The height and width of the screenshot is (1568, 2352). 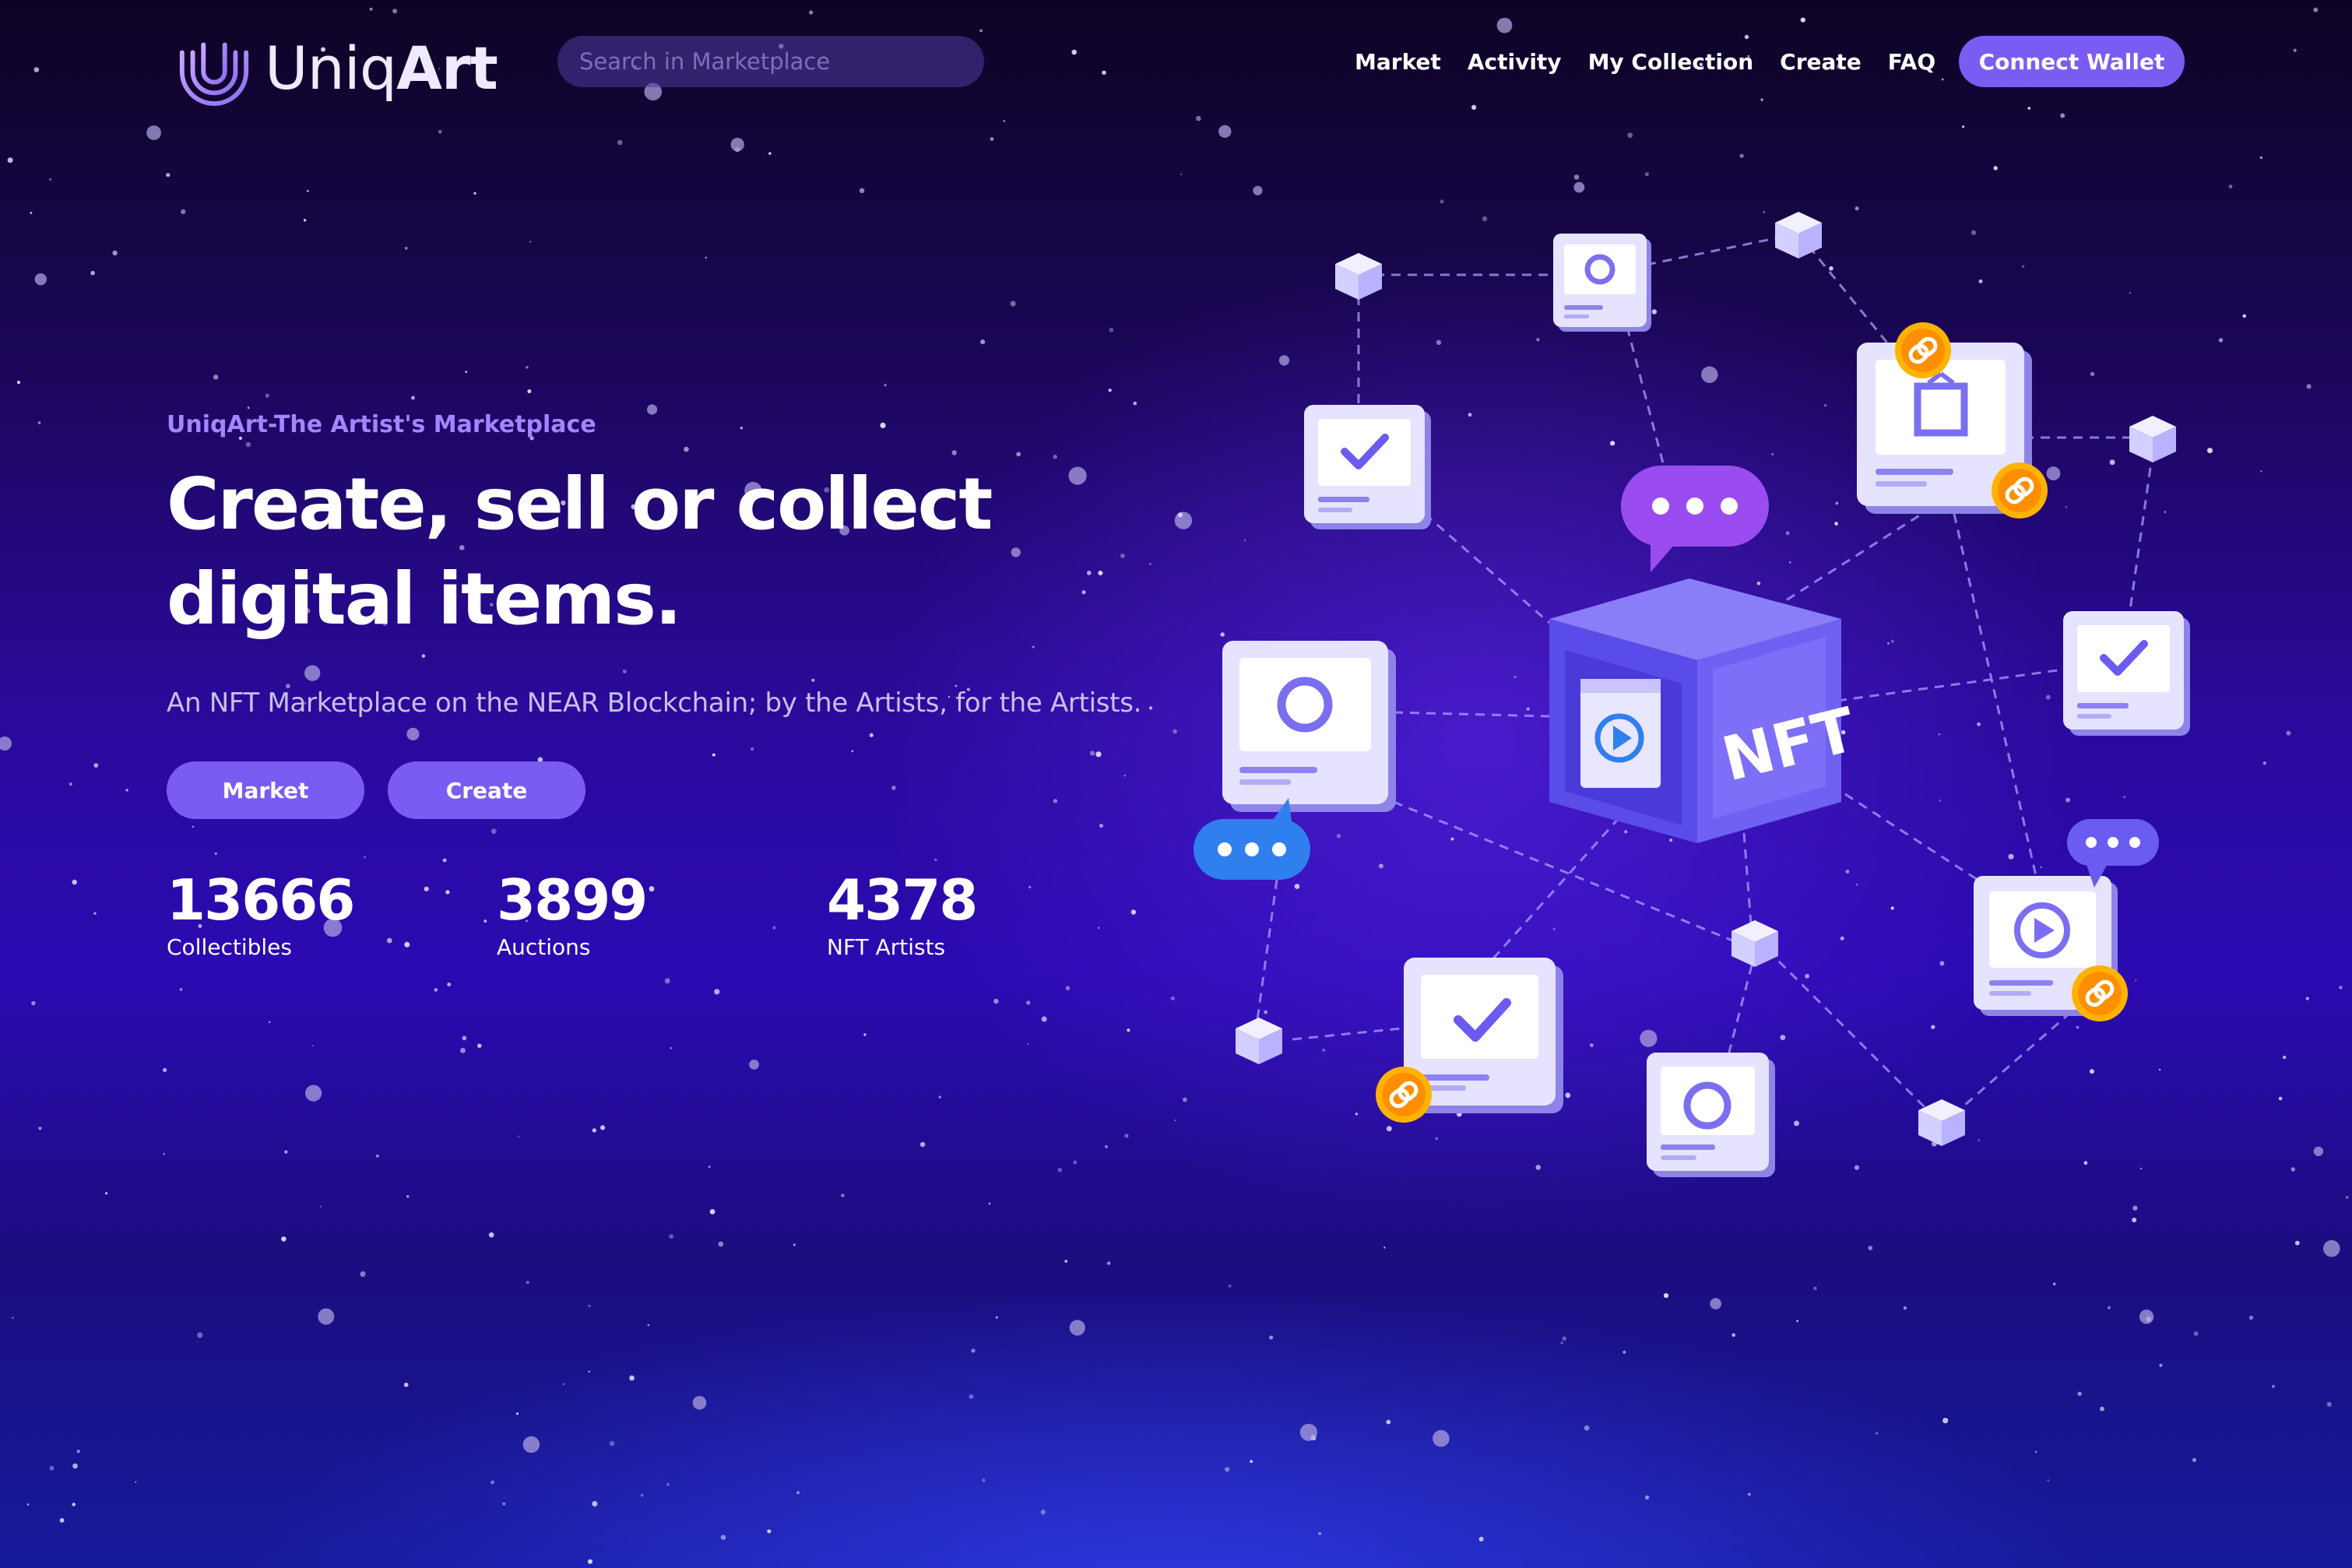 What do you see at coordinates (1705, 710) in the screenshot?
I see `nft-cube: NFT` at bounding box center [1705, 710].